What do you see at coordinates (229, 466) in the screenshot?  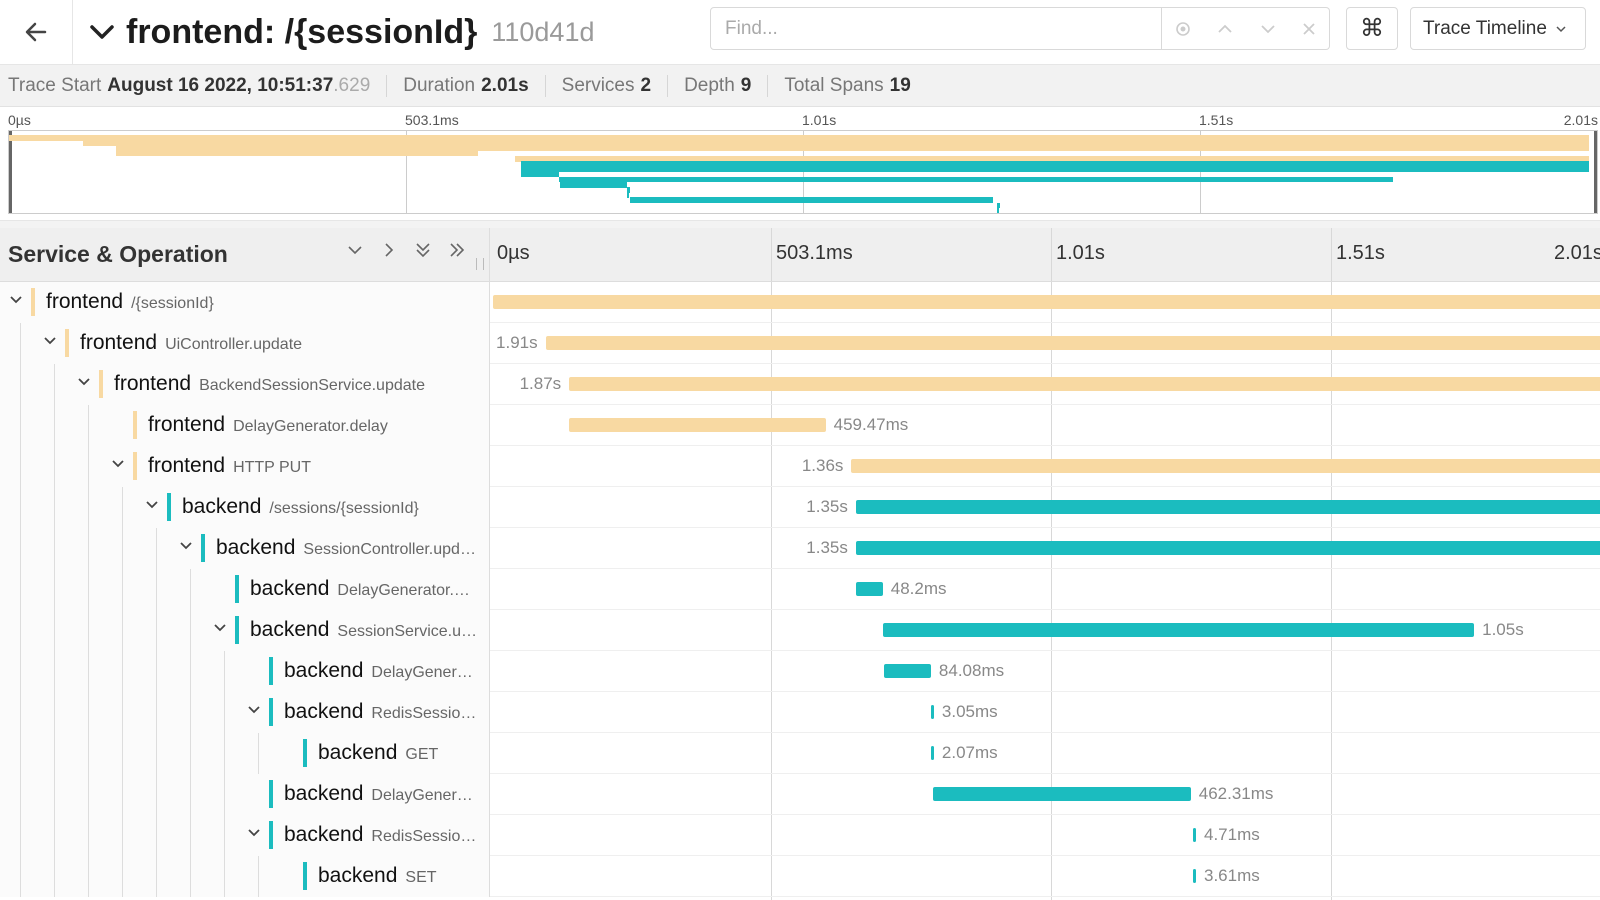 I see `span-label: frontend HTTP PUT` at bounding box center [229, 466].